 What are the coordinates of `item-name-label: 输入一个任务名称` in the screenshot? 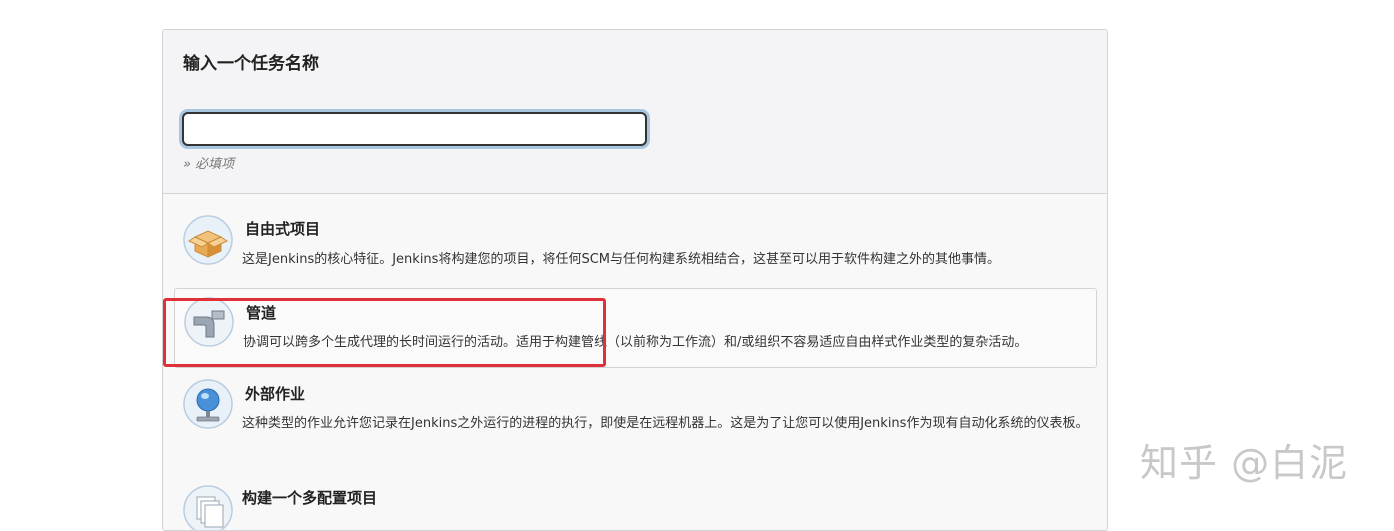 It's located at (251, 64).